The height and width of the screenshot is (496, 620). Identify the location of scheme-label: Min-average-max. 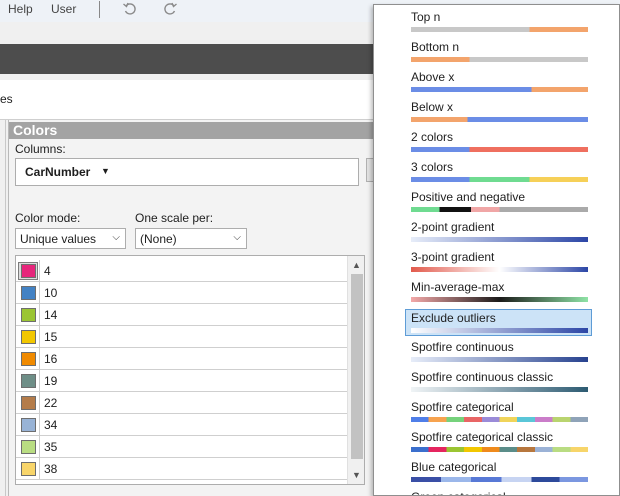
(458, 287).